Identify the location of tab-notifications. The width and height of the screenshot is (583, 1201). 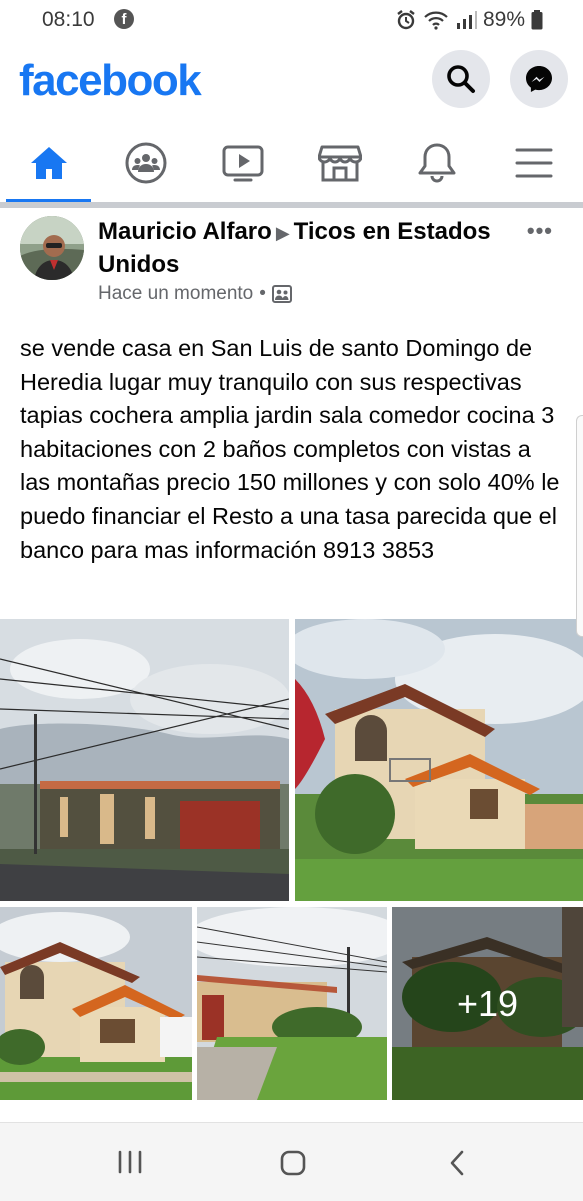
(437, 163).